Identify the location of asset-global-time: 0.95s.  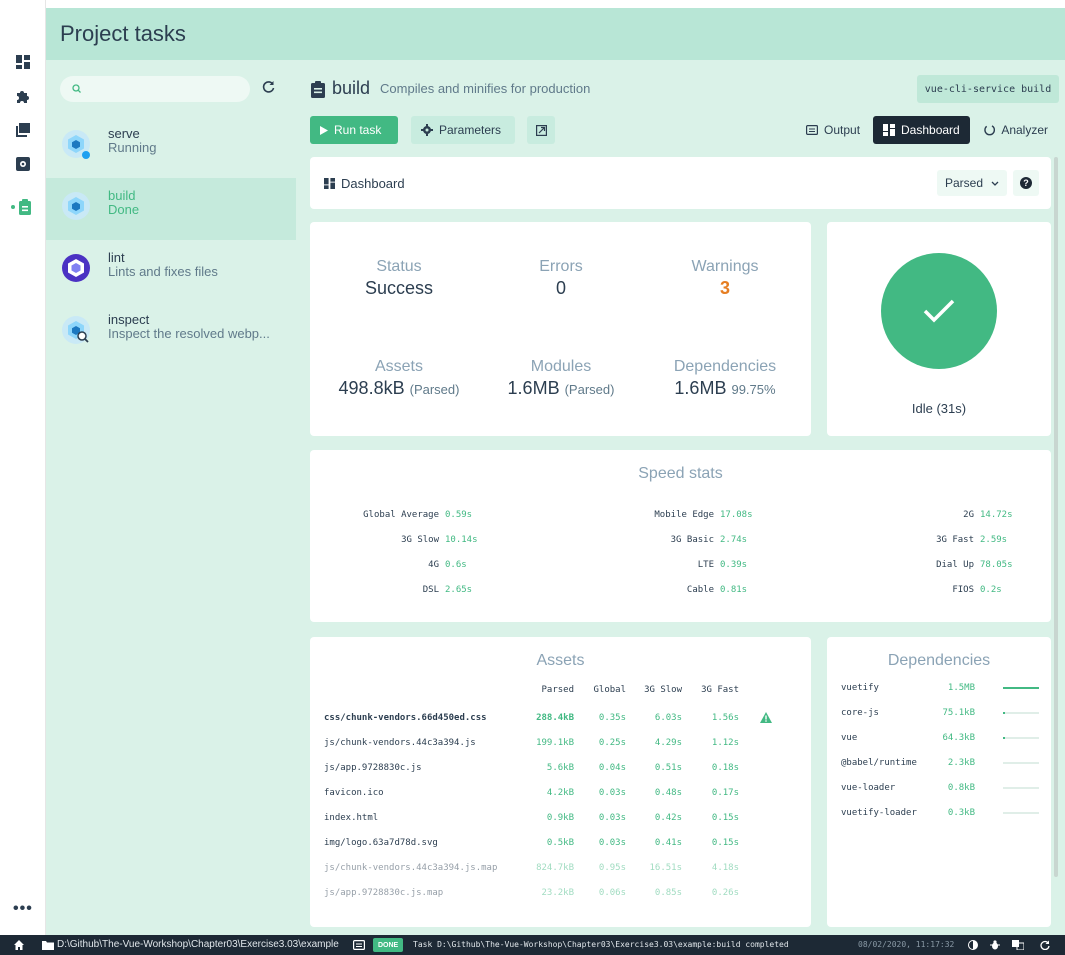
(612, 868).